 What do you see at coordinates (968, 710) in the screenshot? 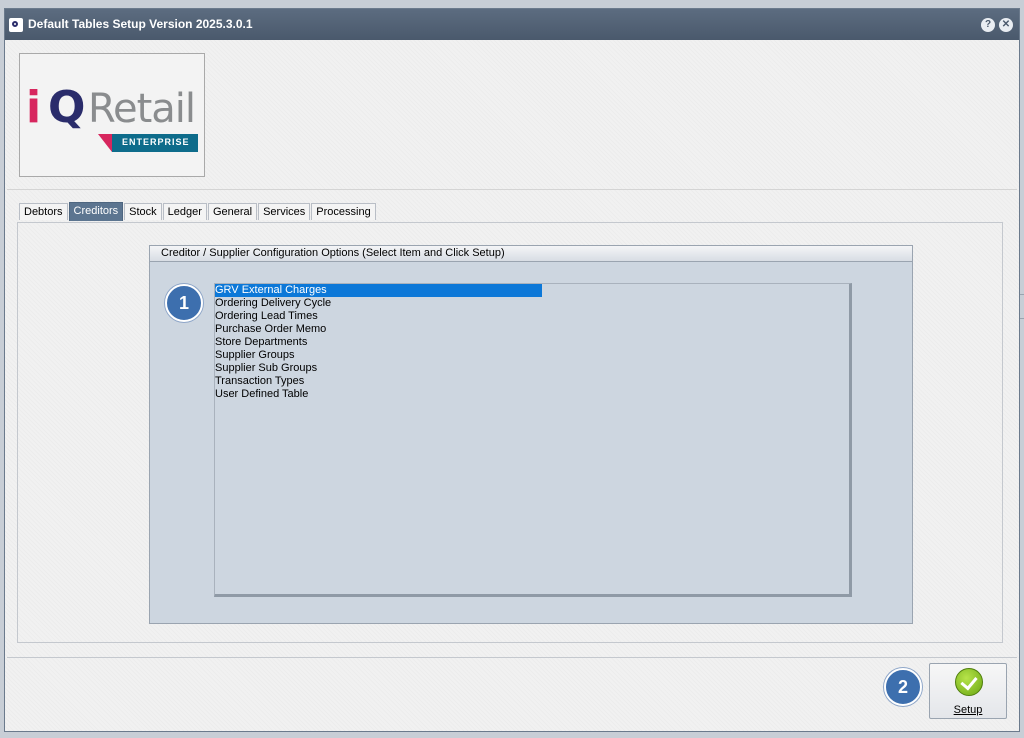
I see `setup-button-label: Setup` at bounding box center [968, 710].